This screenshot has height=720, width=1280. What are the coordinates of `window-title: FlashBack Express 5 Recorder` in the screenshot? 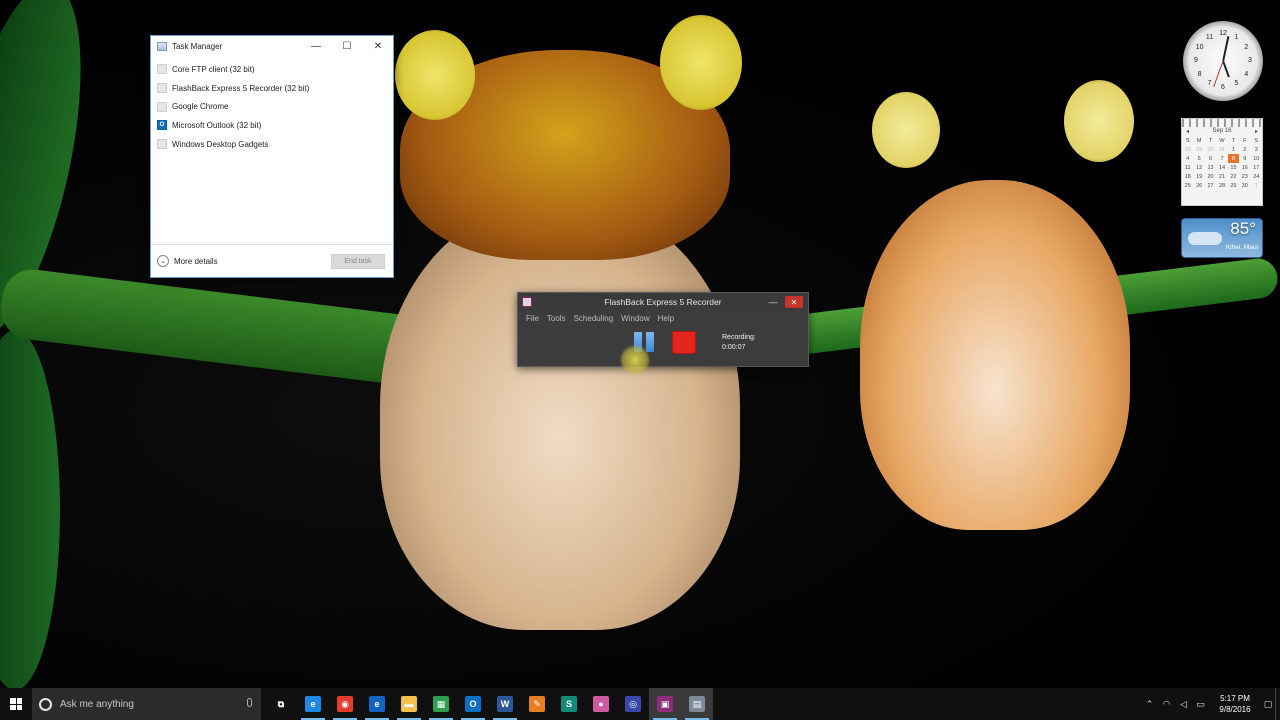 It's located at (663, 302).